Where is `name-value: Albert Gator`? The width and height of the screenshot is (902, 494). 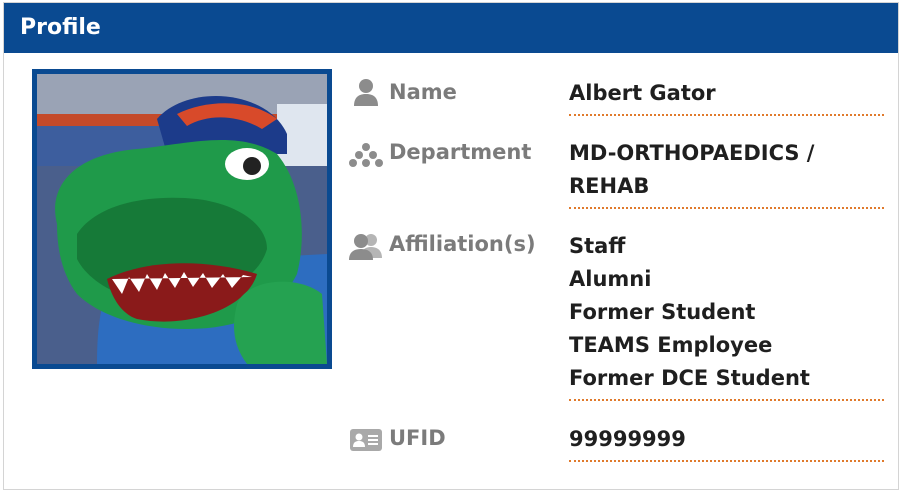
name-value: Albert Gator is located at coordinates (726, 96).